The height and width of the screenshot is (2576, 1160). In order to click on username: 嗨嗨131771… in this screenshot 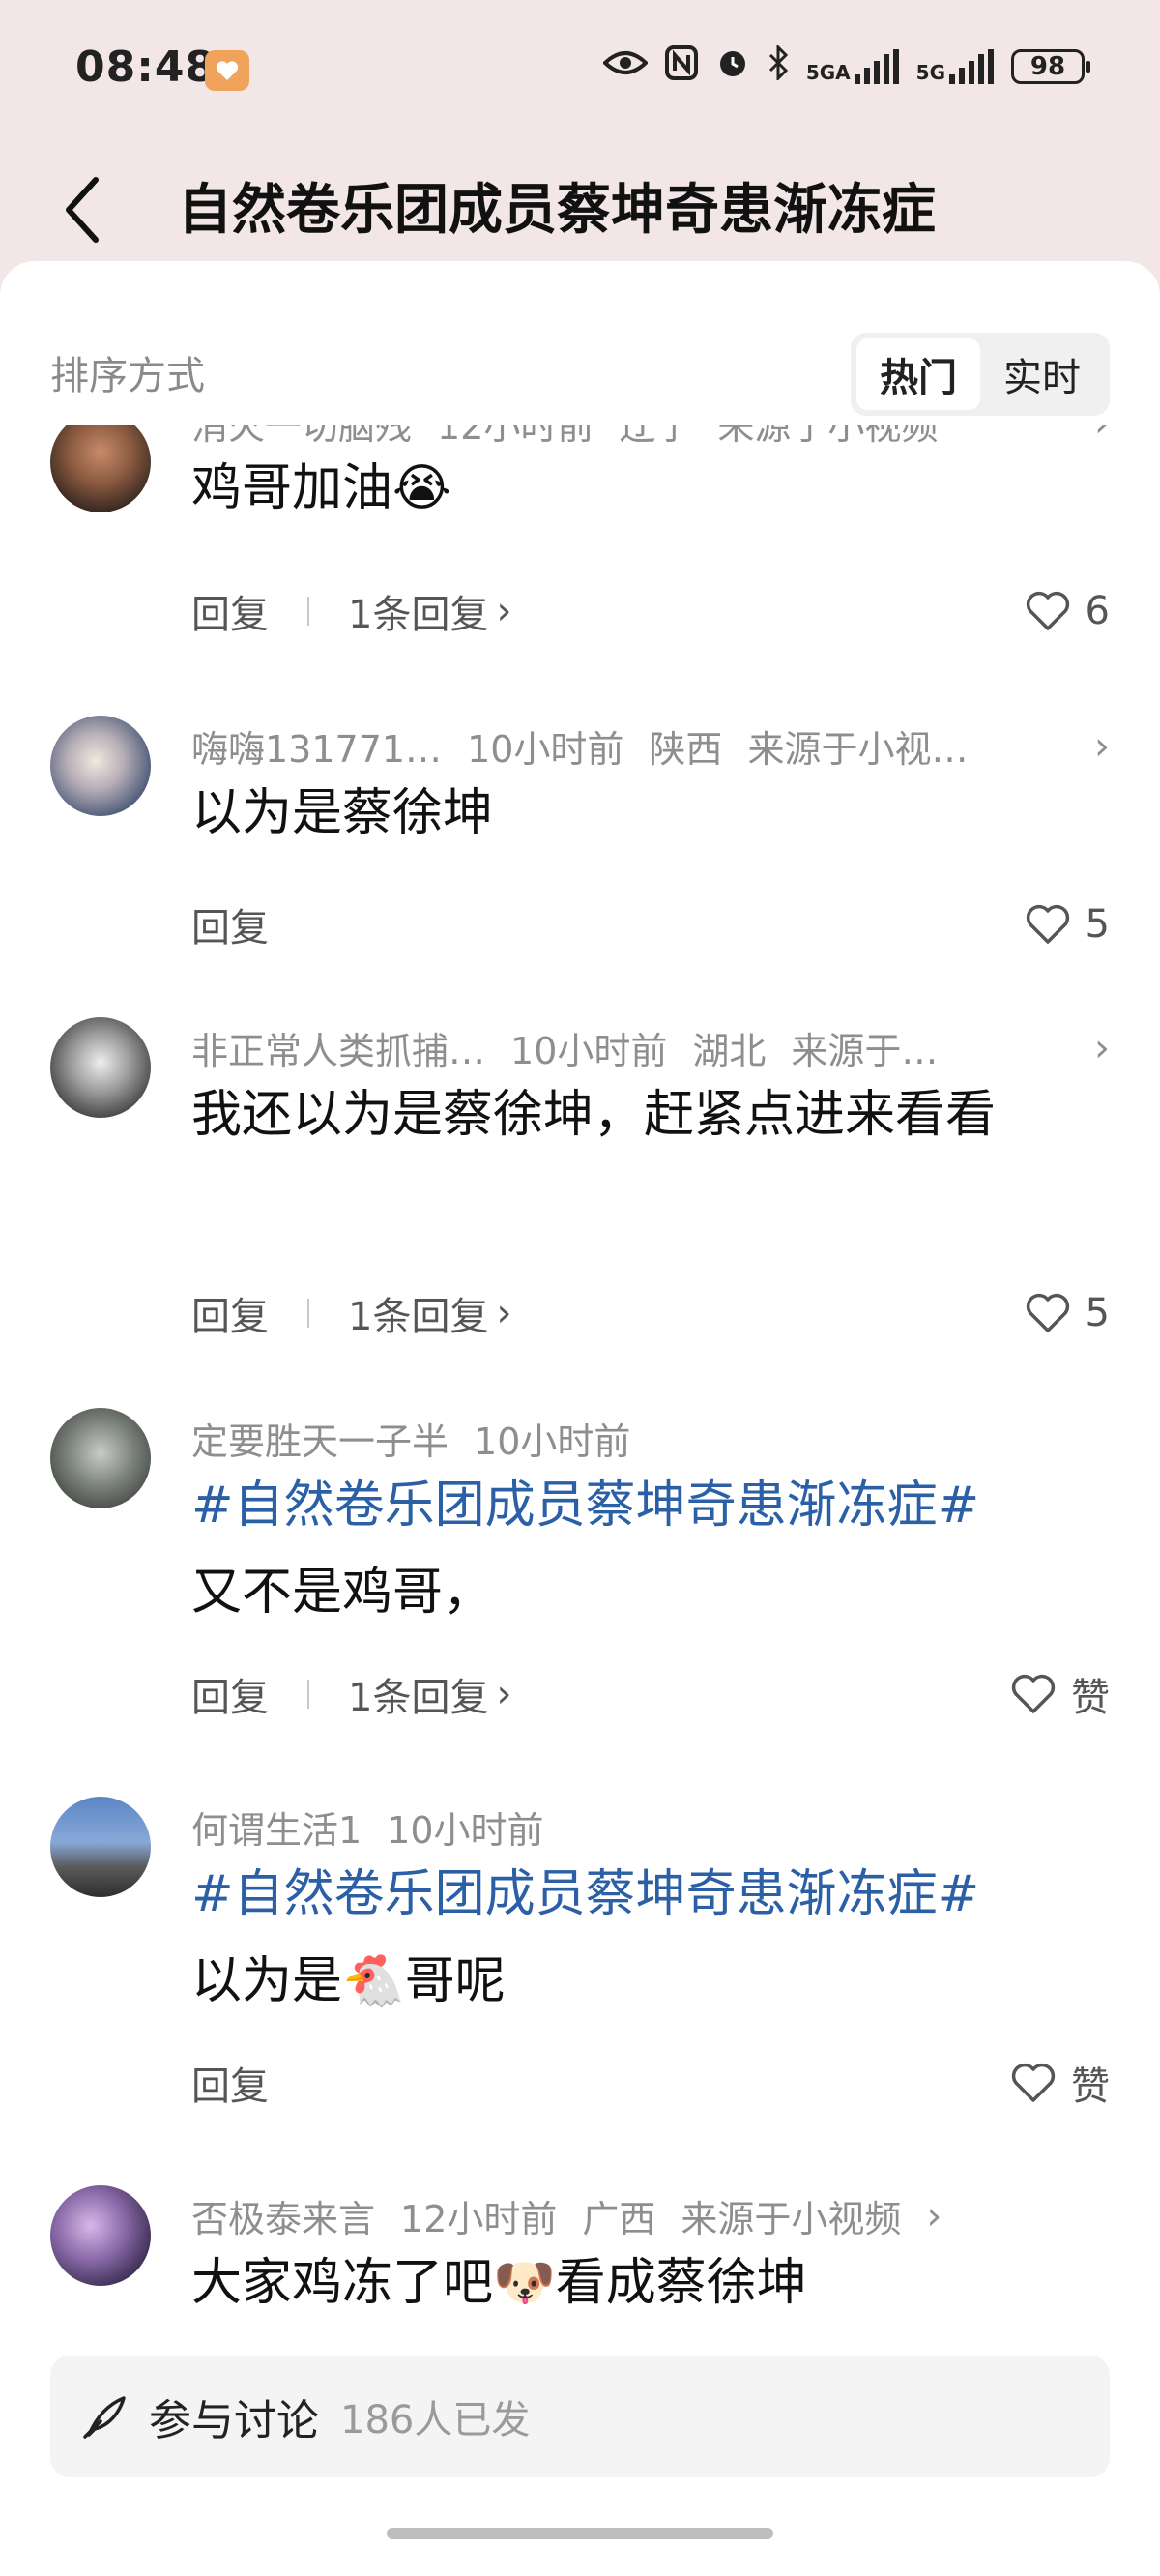, I will do `click(317, 746)`.